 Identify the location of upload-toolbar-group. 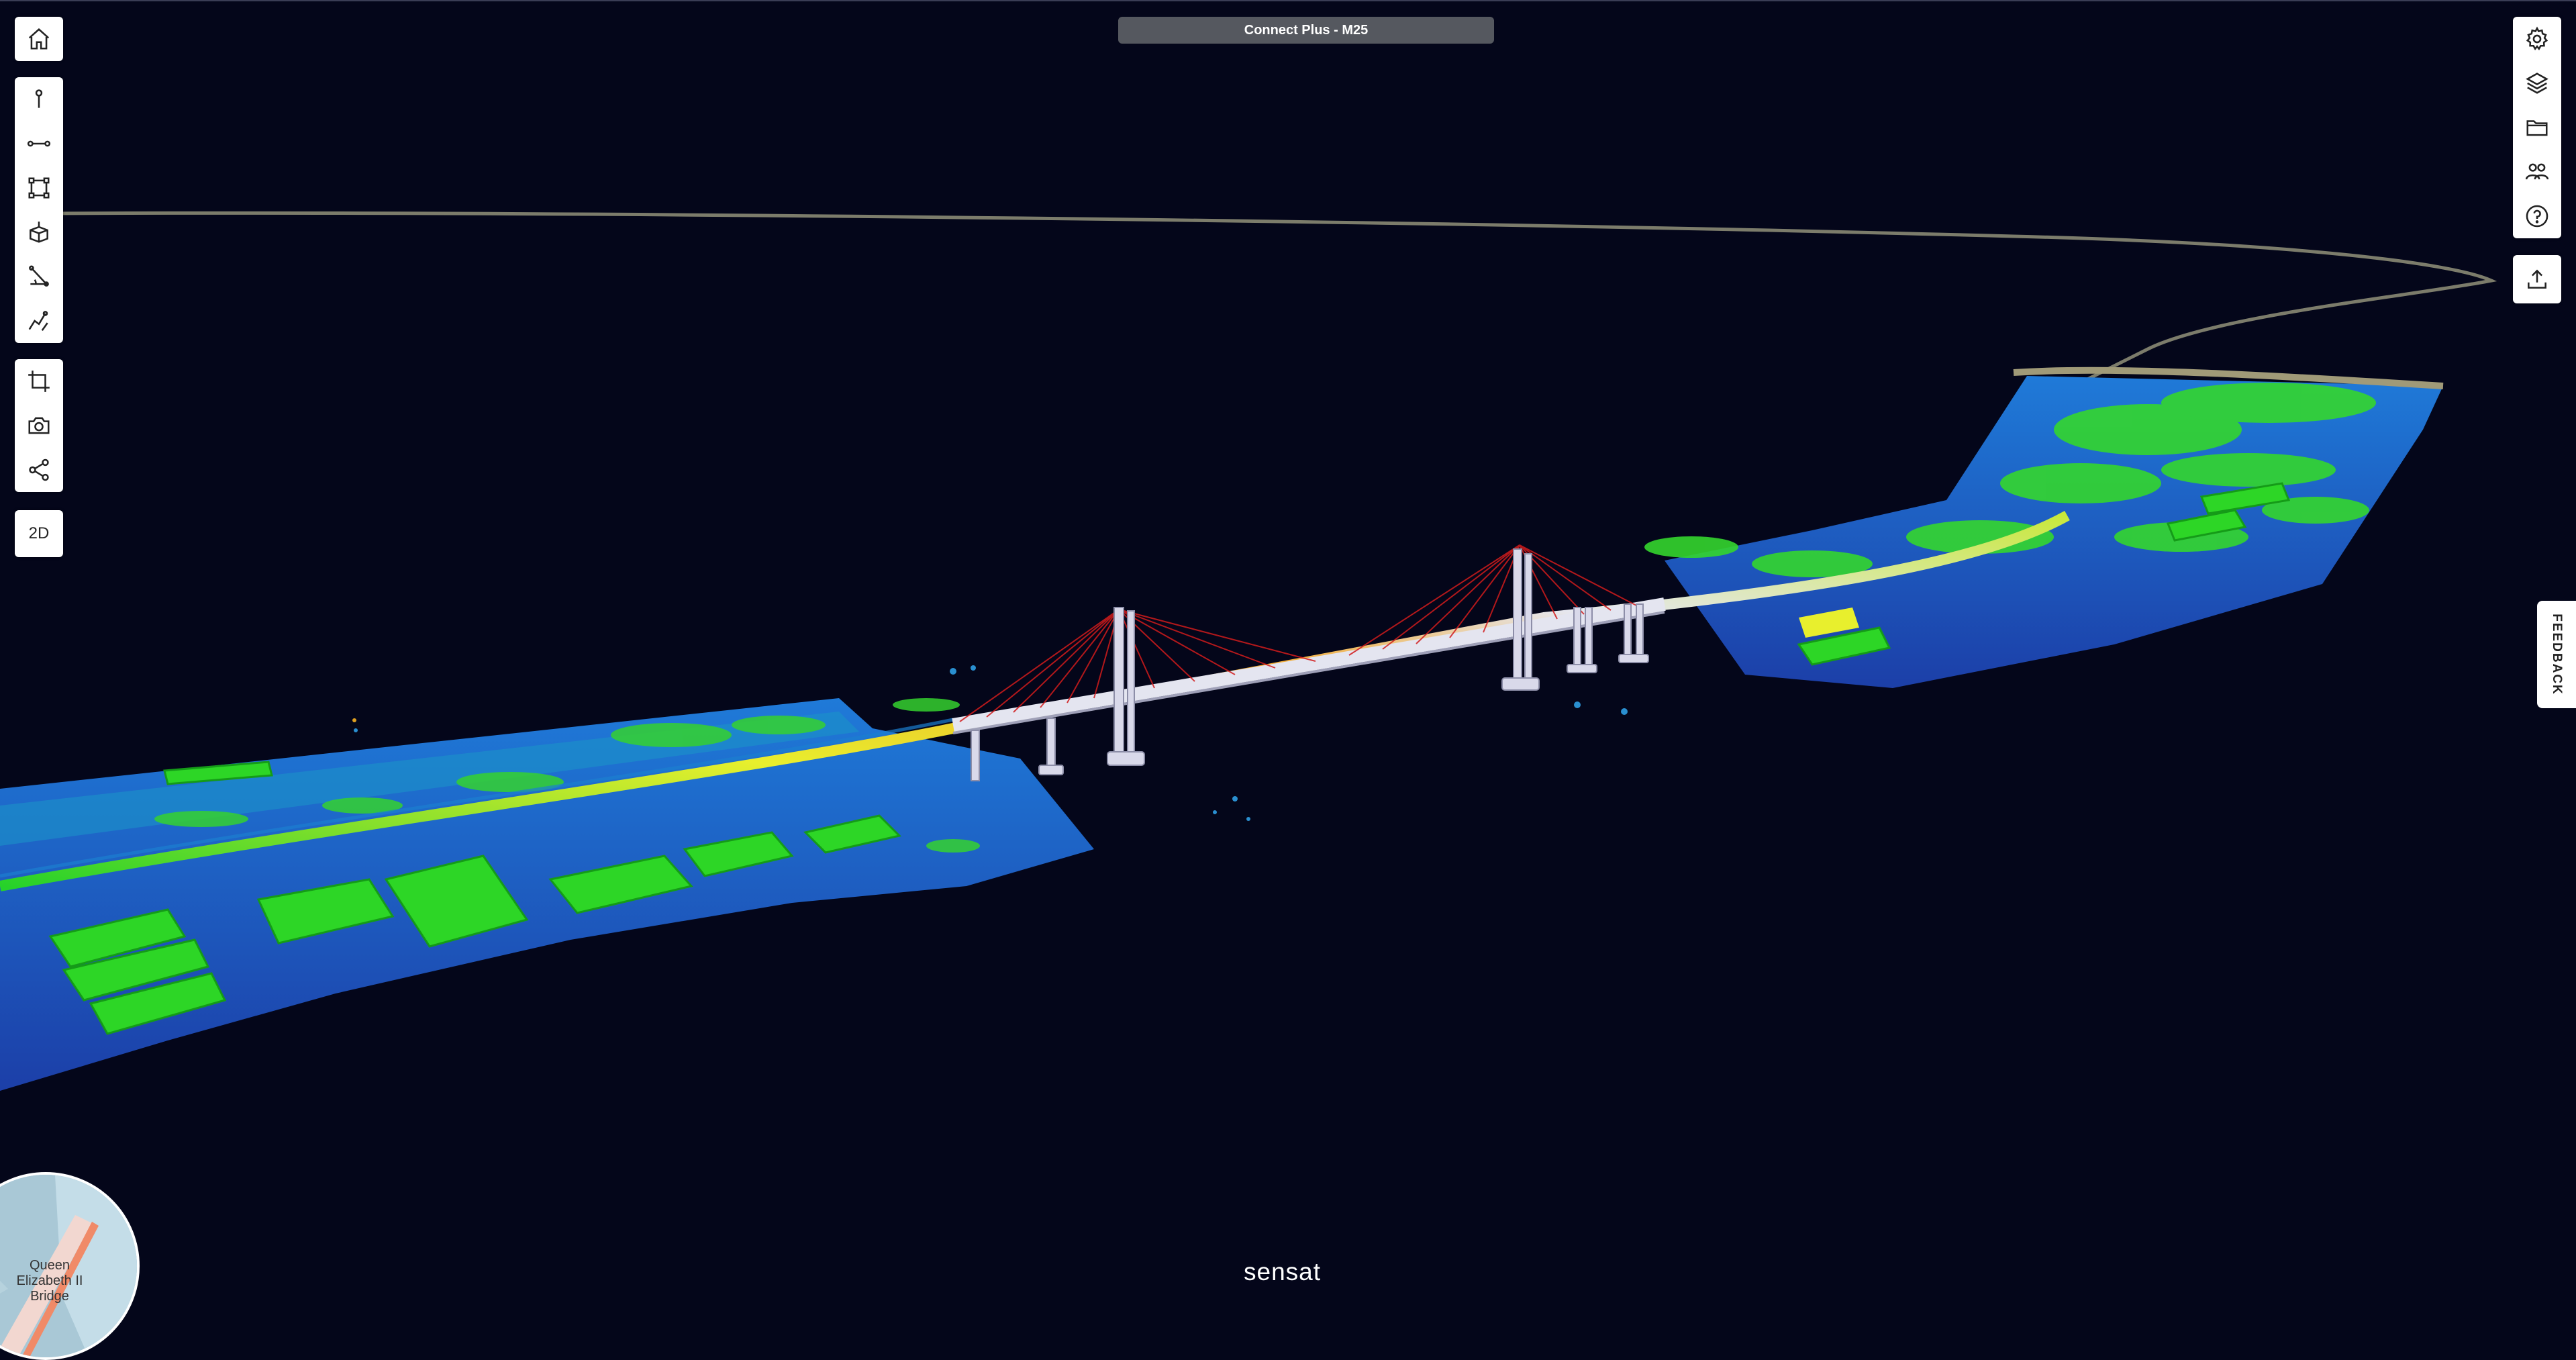
(2537, 279).